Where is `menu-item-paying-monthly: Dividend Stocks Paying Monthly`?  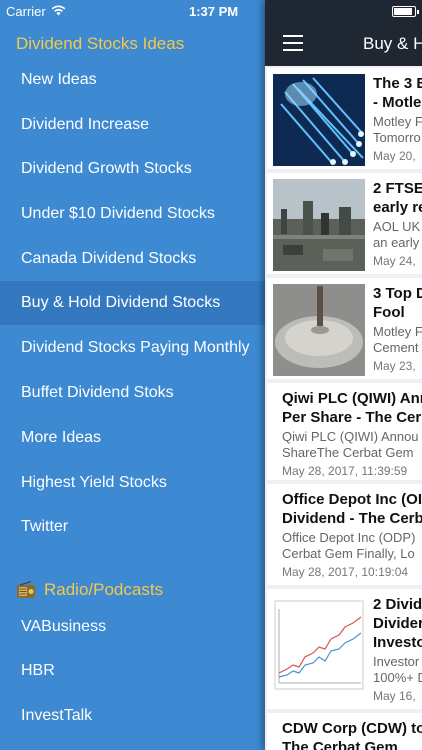 menu-item-paying-monthly: Dividend Stocks Paying Monthly is located at coordinates (132, 348).